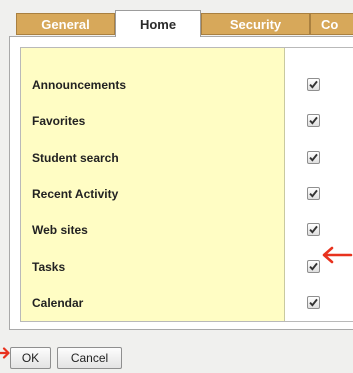  I want to click on ok-button: OK, so click(30, 358).